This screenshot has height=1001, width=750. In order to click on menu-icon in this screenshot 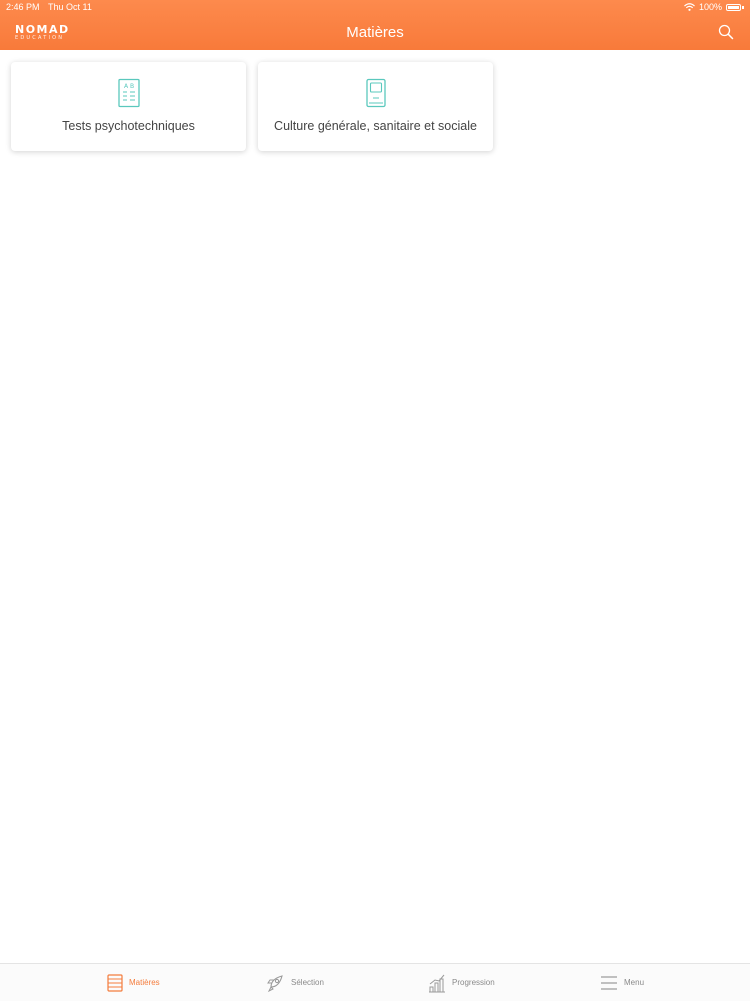, I will do `click(609, 982)`.